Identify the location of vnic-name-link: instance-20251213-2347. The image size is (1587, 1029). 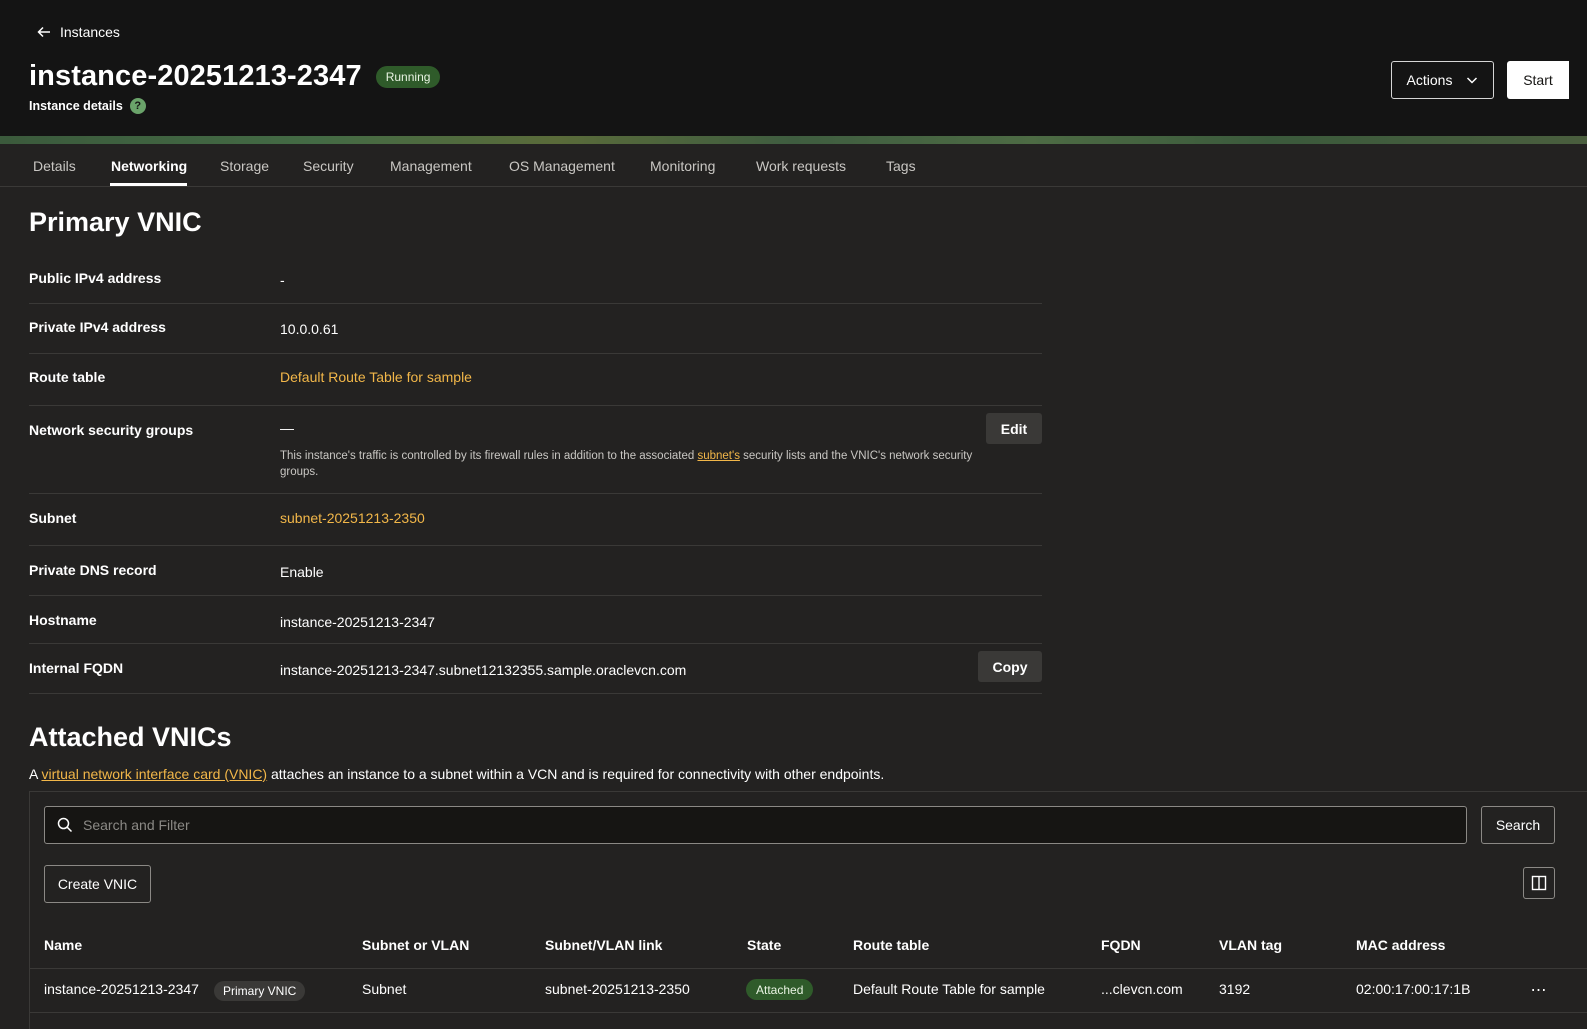
(121, 989).